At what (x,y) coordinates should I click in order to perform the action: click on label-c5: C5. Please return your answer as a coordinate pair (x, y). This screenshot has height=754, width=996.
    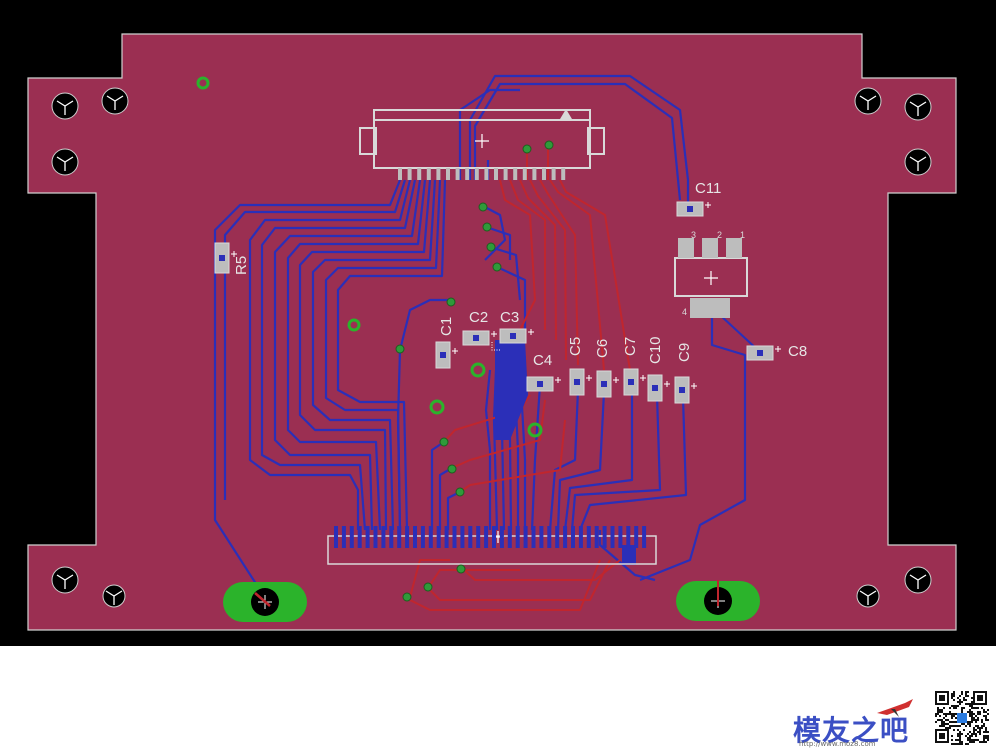
    Looking at the image, I should click on (575, 346).